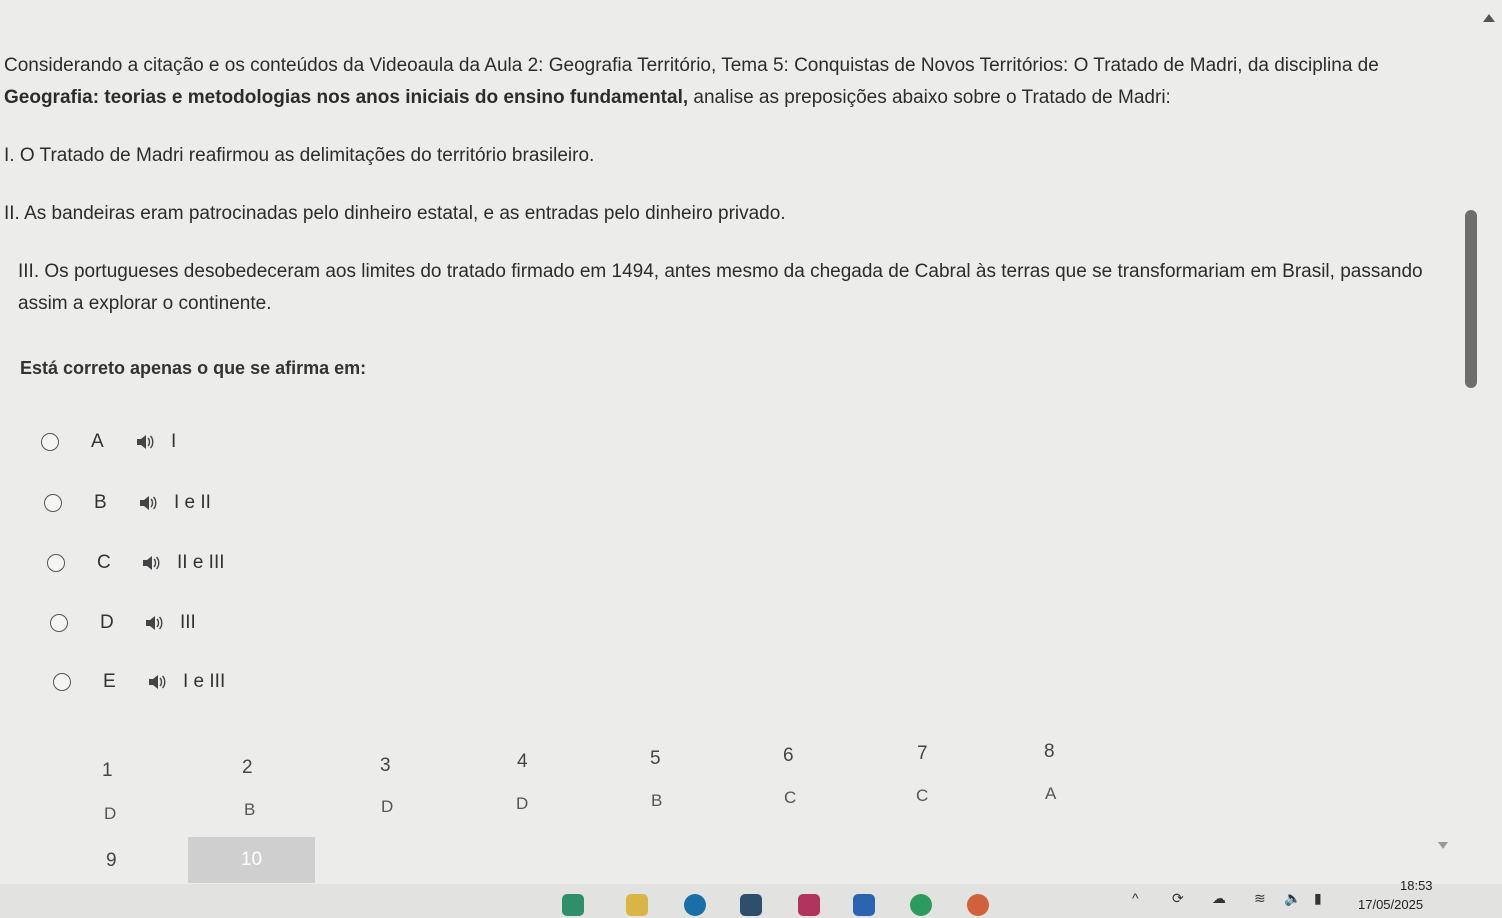 Image resolution: width=1502 pixels, height=918 pixels. What do you see at coordinates (655, 759) in the screenshot?
I see `nav-question-5: 5` at bounding box center [655, 759].